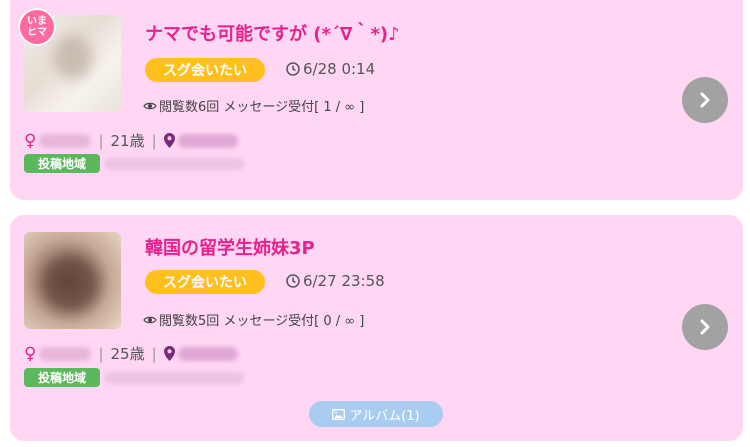  I want to click on view-count: 閲覧数5回 メッセージ受付[ 0 / ∞ ], so click(253, 319).